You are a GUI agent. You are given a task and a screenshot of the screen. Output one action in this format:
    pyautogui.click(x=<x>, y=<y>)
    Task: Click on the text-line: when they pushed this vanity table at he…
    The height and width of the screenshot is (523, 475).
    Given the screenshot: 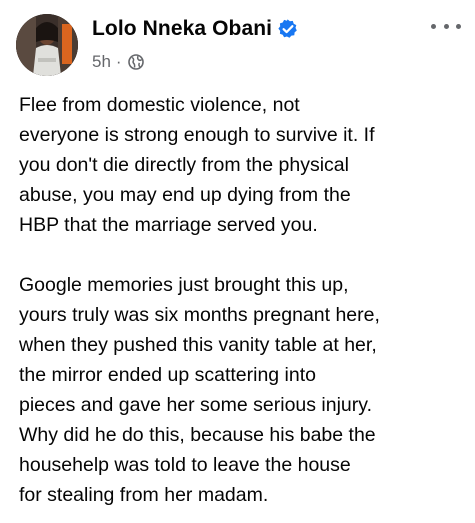 What is the action you would take?
    pyautogui.click(x=198, y=345)
    